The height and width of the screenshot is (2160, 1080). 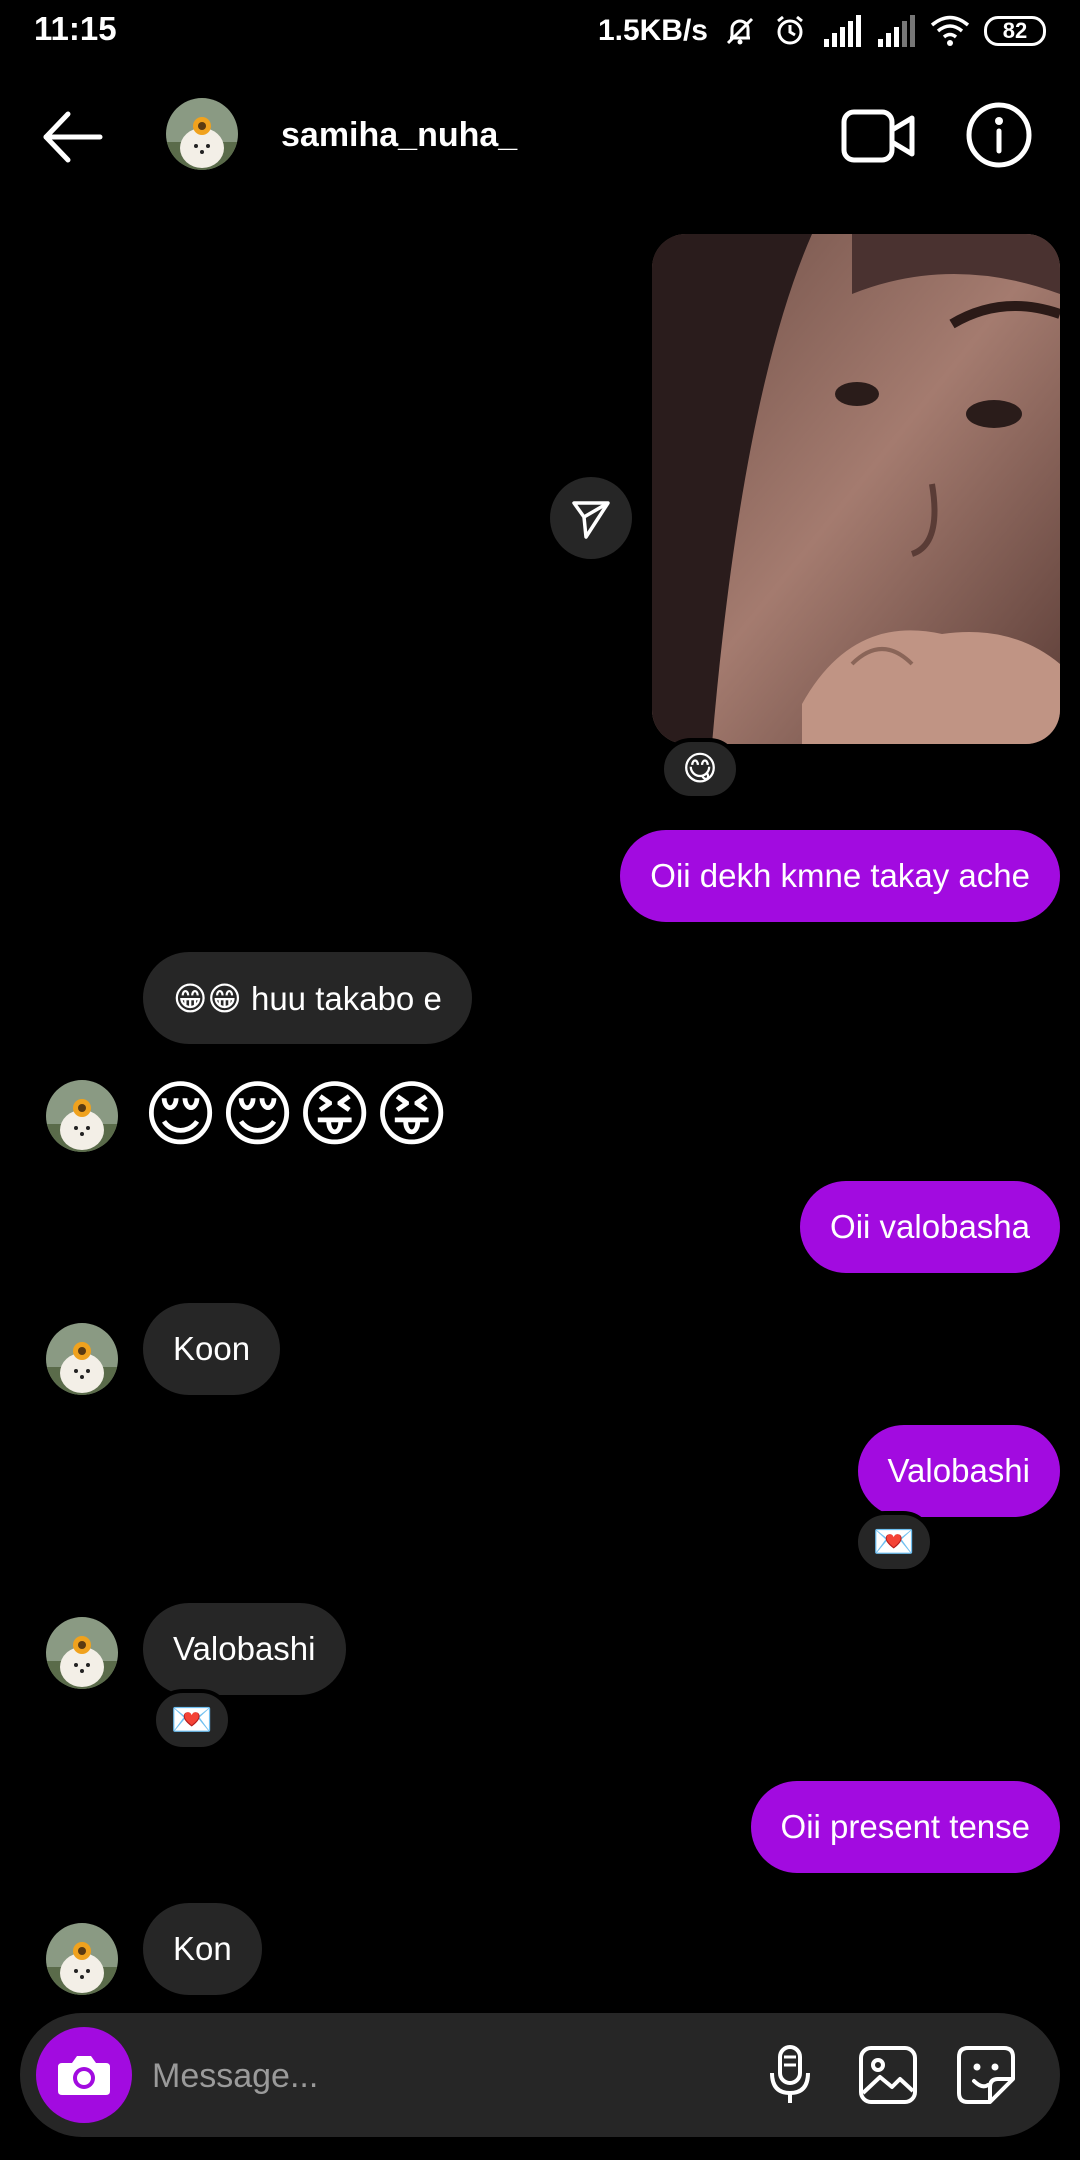 What do you see at coordinates (540, 31) in the screenshot?
I see `status-bar: 11:15 1.5KB/s 82` at bounding box center [540, 31].